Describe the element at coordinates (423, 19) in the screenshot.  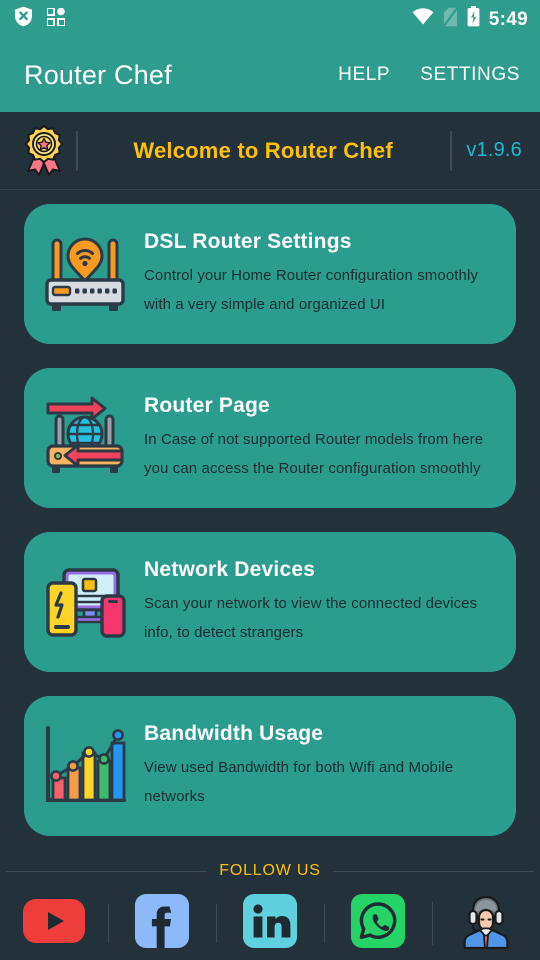
I see `wifi-icon` at that location.